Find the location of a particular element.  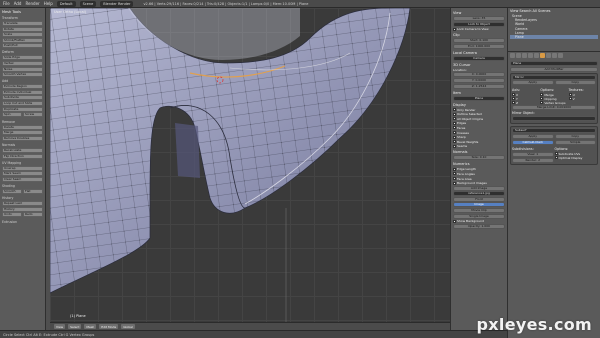

edges-check: Edges is located at coordinates (479, 123).